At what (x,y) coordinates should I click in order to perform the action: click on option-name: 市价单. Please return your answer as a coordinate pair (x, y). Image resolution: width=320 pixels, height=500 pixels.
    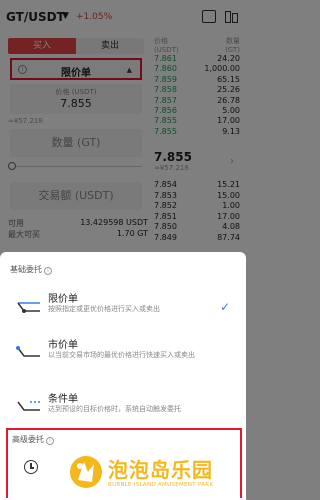
    Looking at the image, I should click on (63, 345).